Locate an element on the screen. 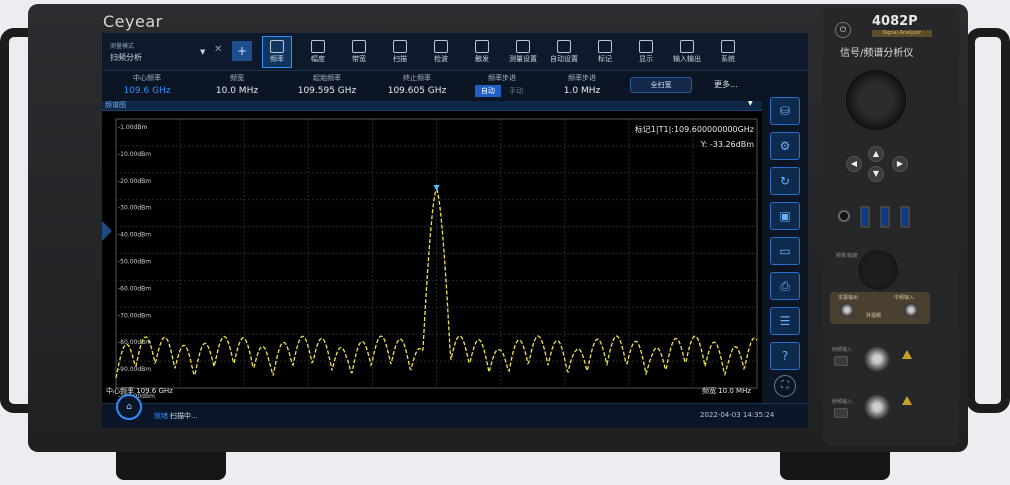  marker-readout-2: Y: -33.26dBm is located at coordinates (727, 144).